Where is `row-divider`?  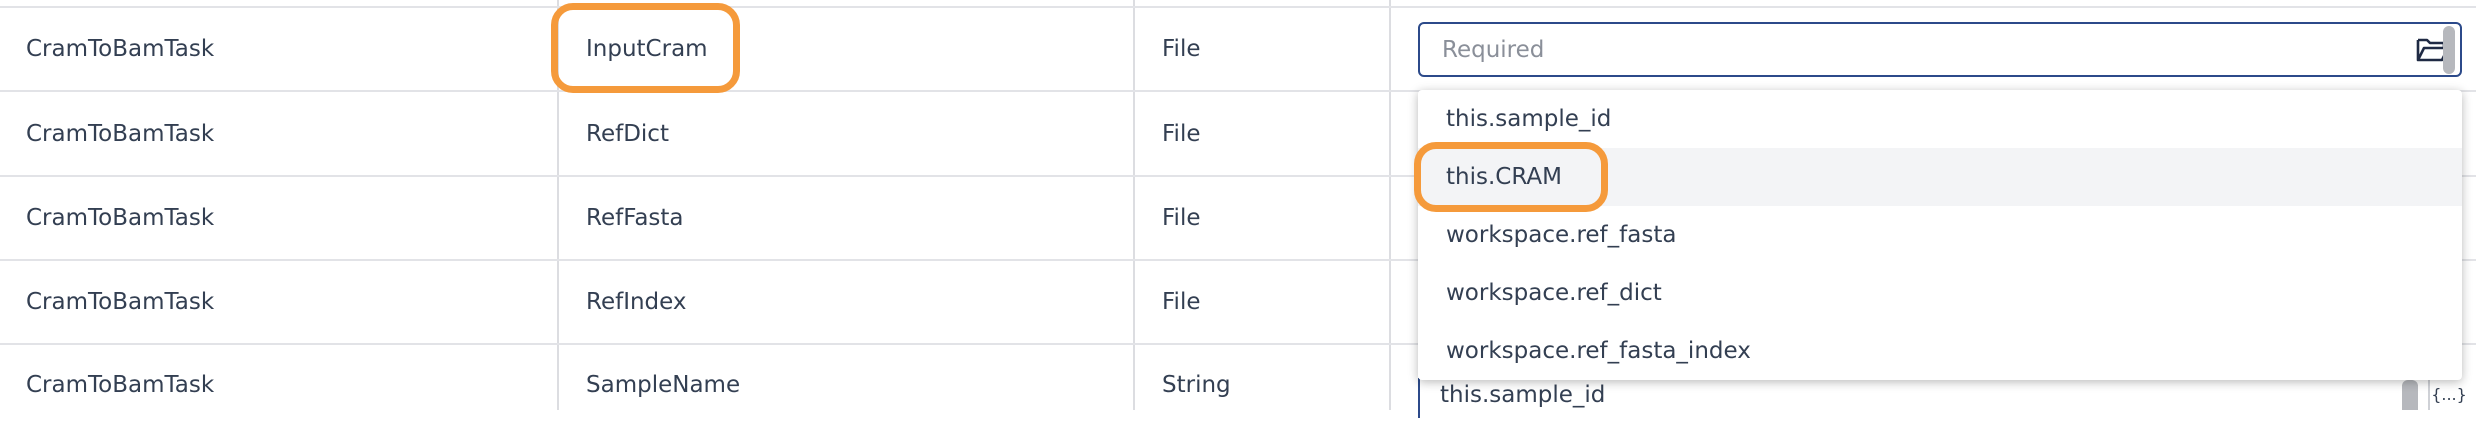 row-divider is located at coordinates (1238, 4).